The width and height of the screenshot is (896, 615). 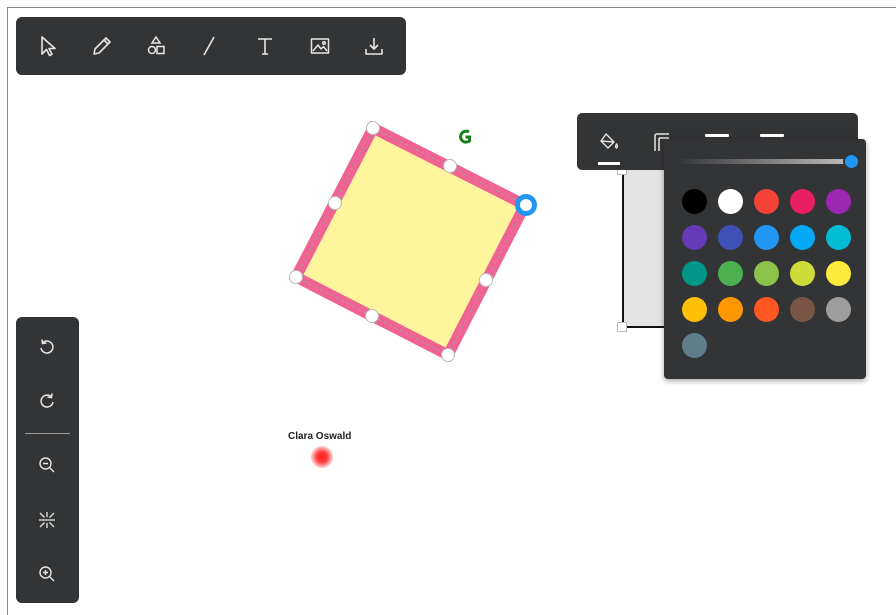 I want to click on undo-icon, so click(x=47, y=346).